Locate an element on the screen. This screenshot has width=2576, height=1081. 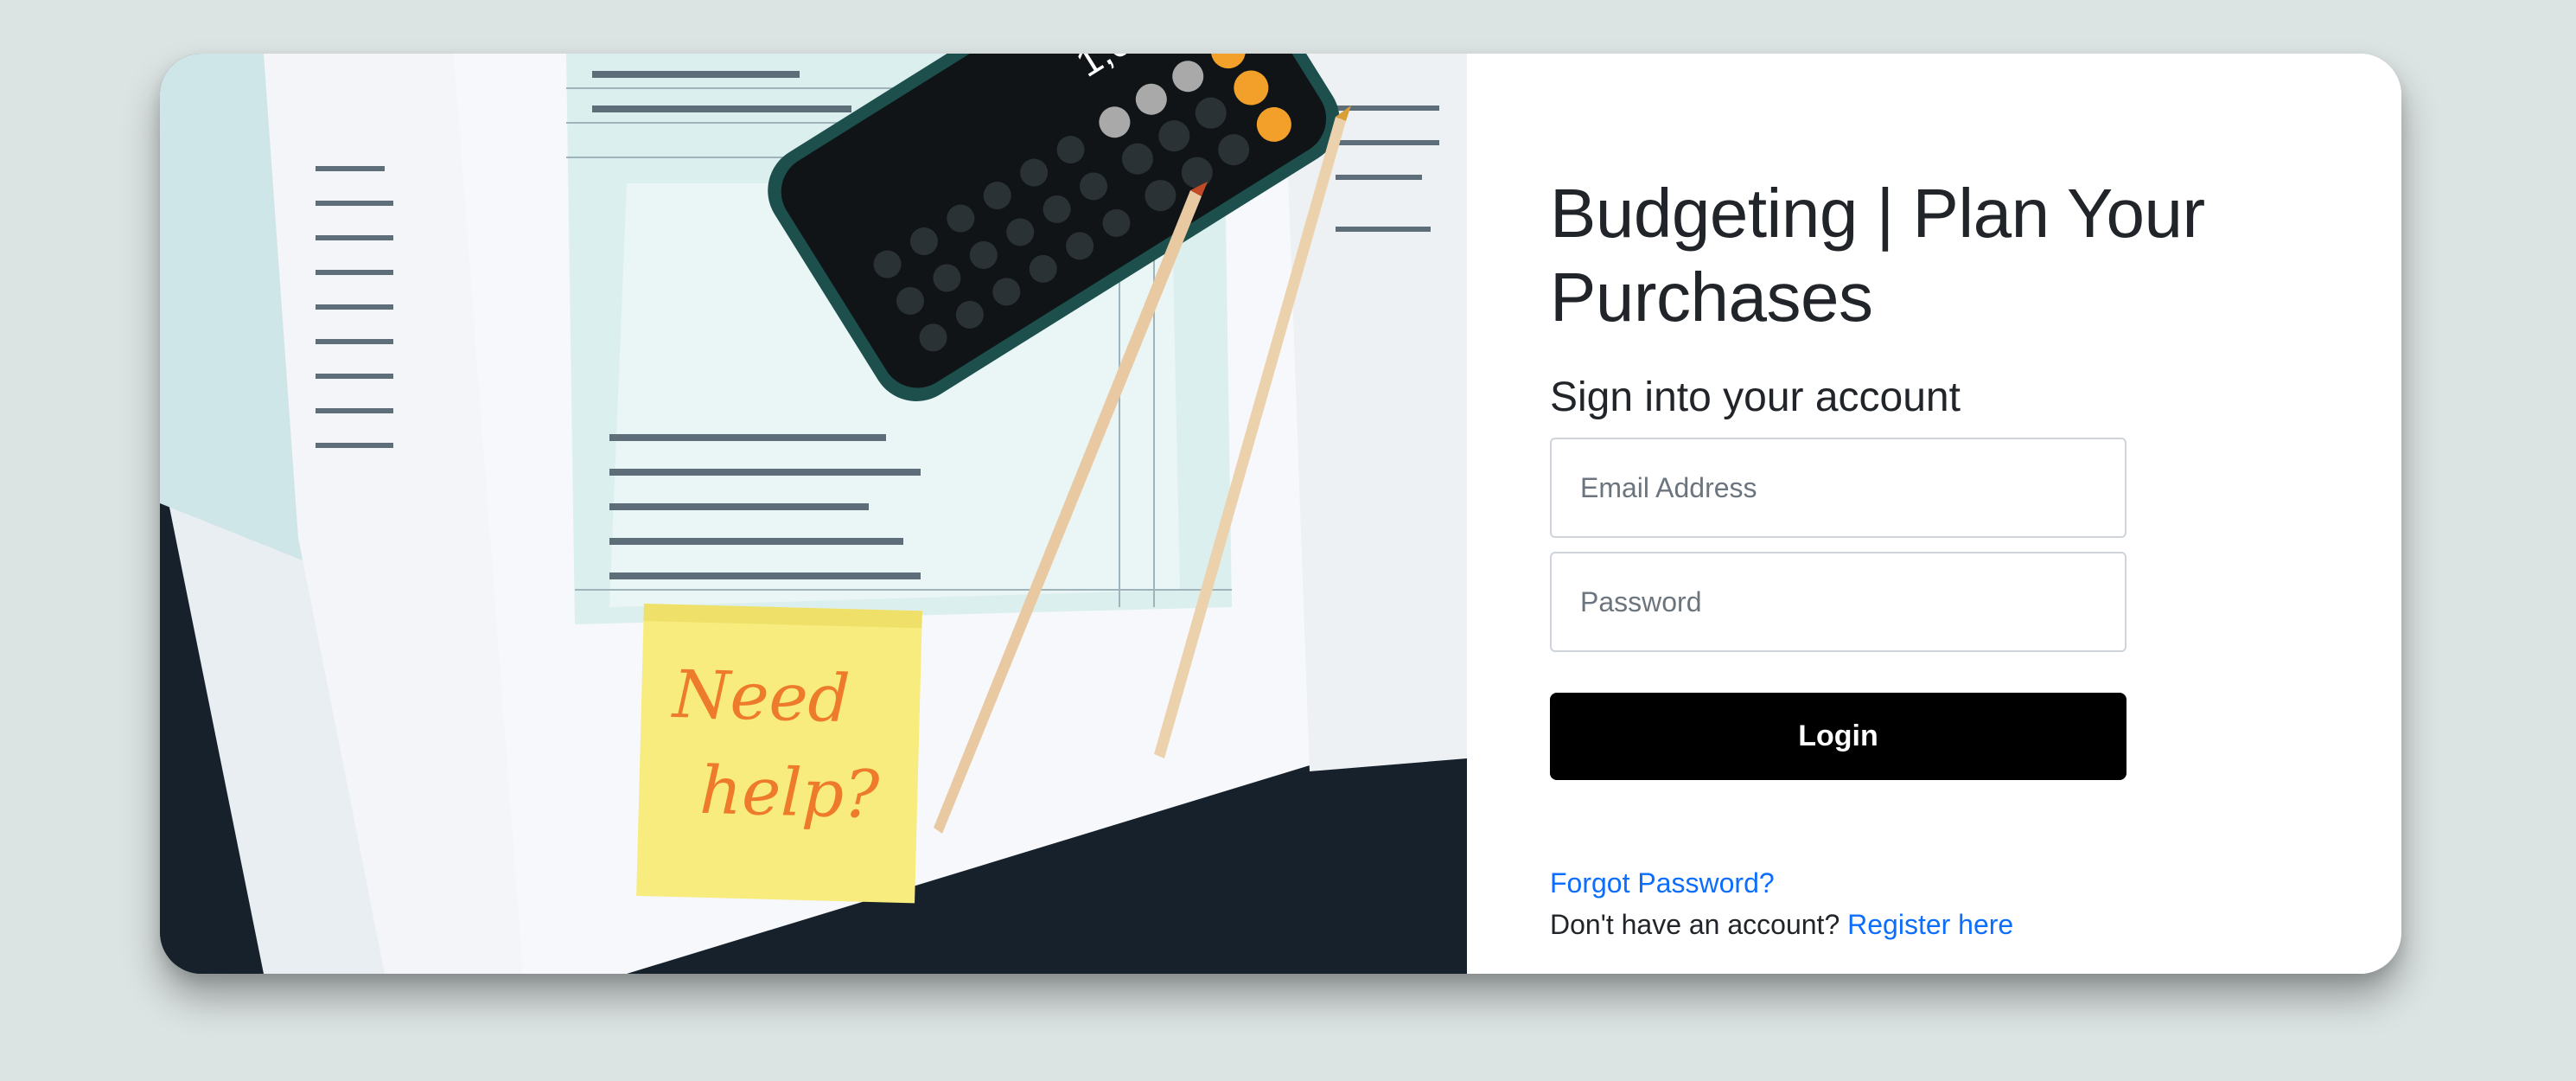
sticky-note-line1: Need is located at coordinates (760, 696).